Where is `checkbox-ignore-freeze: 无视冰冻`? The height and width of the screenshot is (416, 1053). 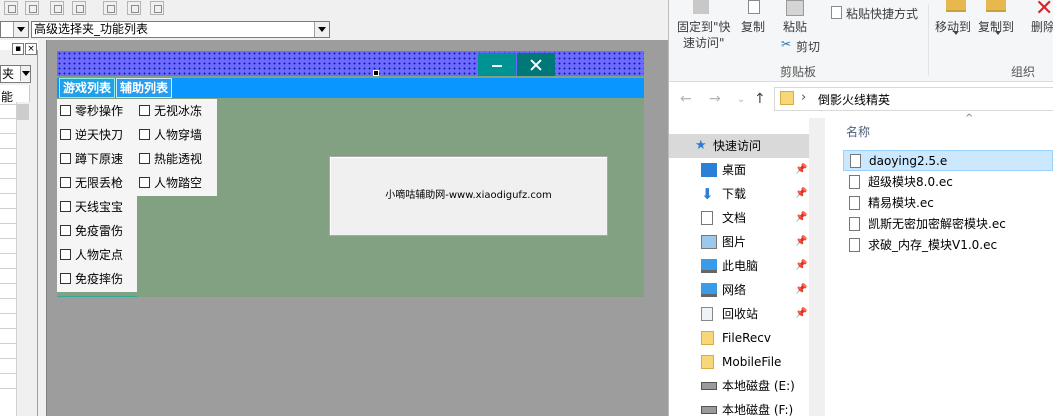
checkbox-ignore-freeze: 无视冰冻 is located at coordinates (170, 111).